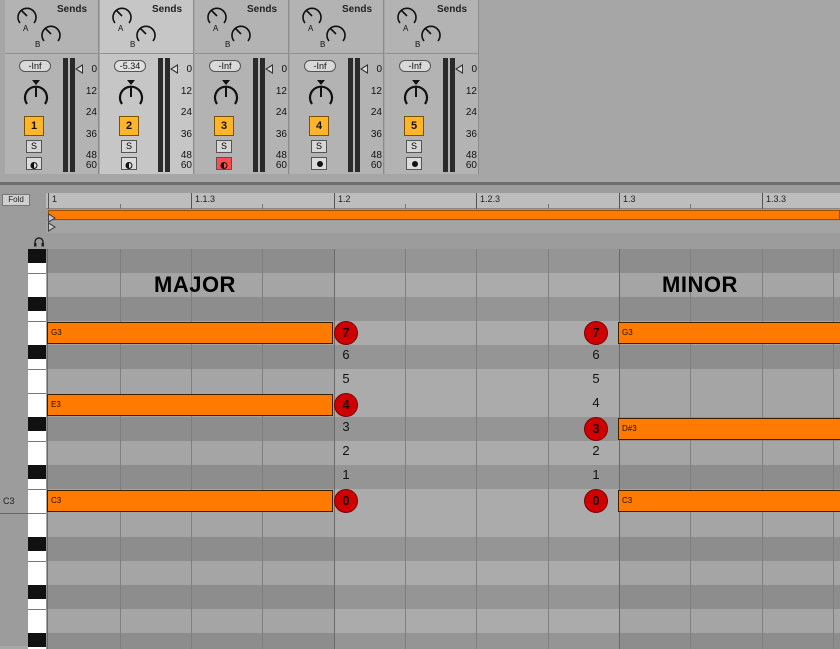  I want to click on track-activator-button: 2, so click(129, 126).